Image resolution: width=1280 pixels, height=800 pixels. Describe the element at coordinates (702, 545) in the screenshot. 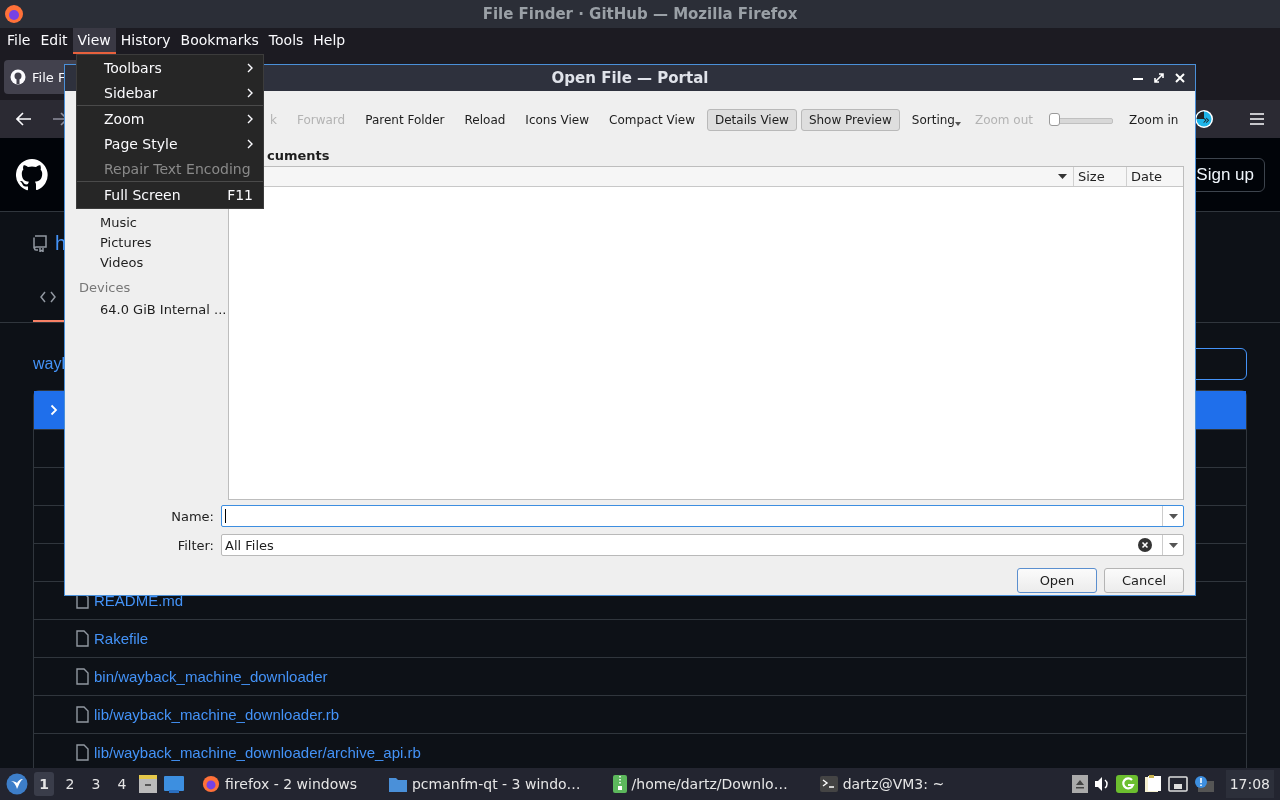

I see `filter-field: All Files` at that location.